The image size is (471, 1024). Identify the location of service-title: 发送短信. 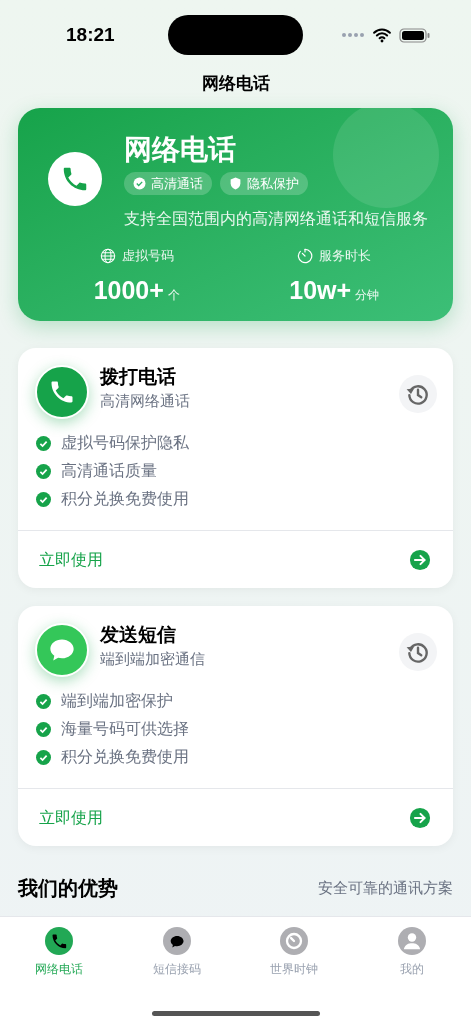
(138, 635).